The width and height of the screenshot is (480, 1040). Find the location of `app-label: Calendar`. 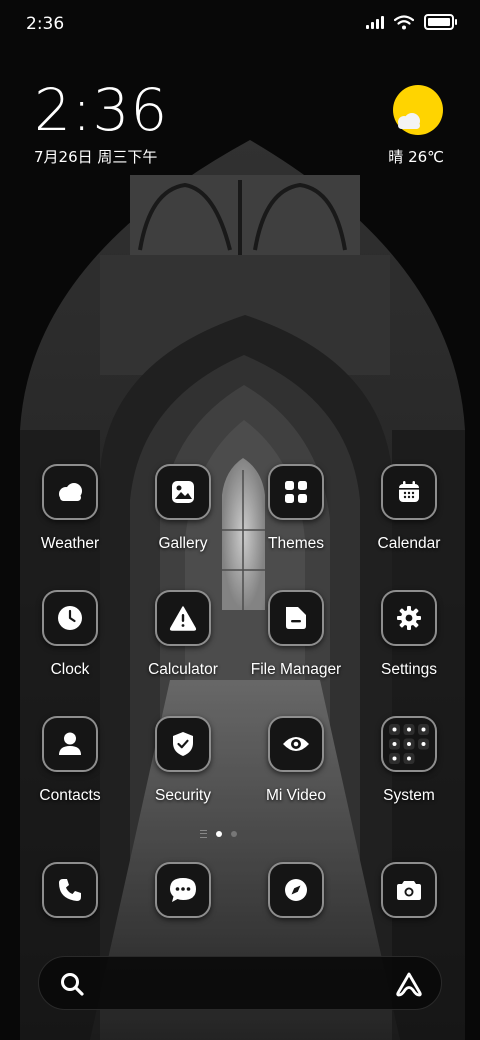

app-label: Calendar is located at coordinates (409, 543).